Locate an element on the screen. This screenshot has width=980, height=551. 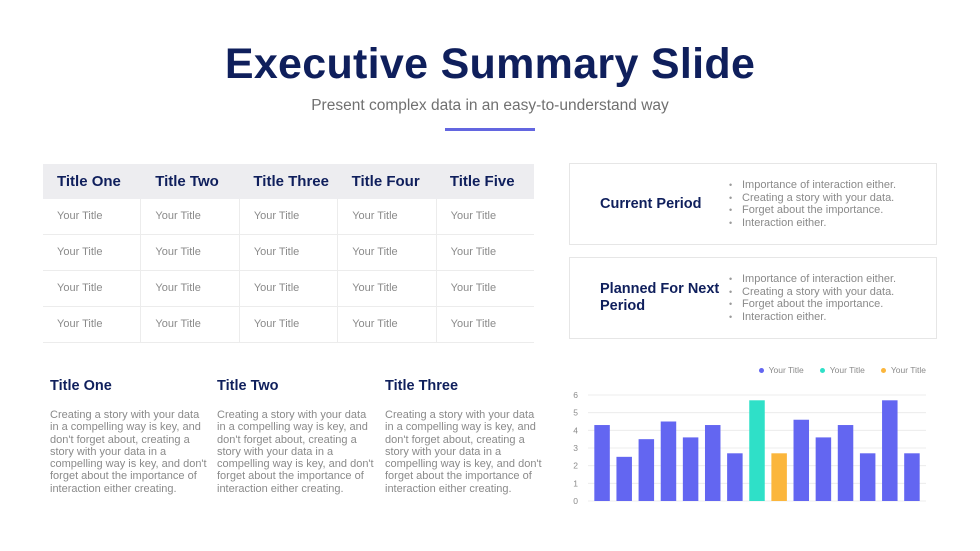
bar-chart: Your Title Your Title Your Title 0123456 is located at coordinates (750, 445).